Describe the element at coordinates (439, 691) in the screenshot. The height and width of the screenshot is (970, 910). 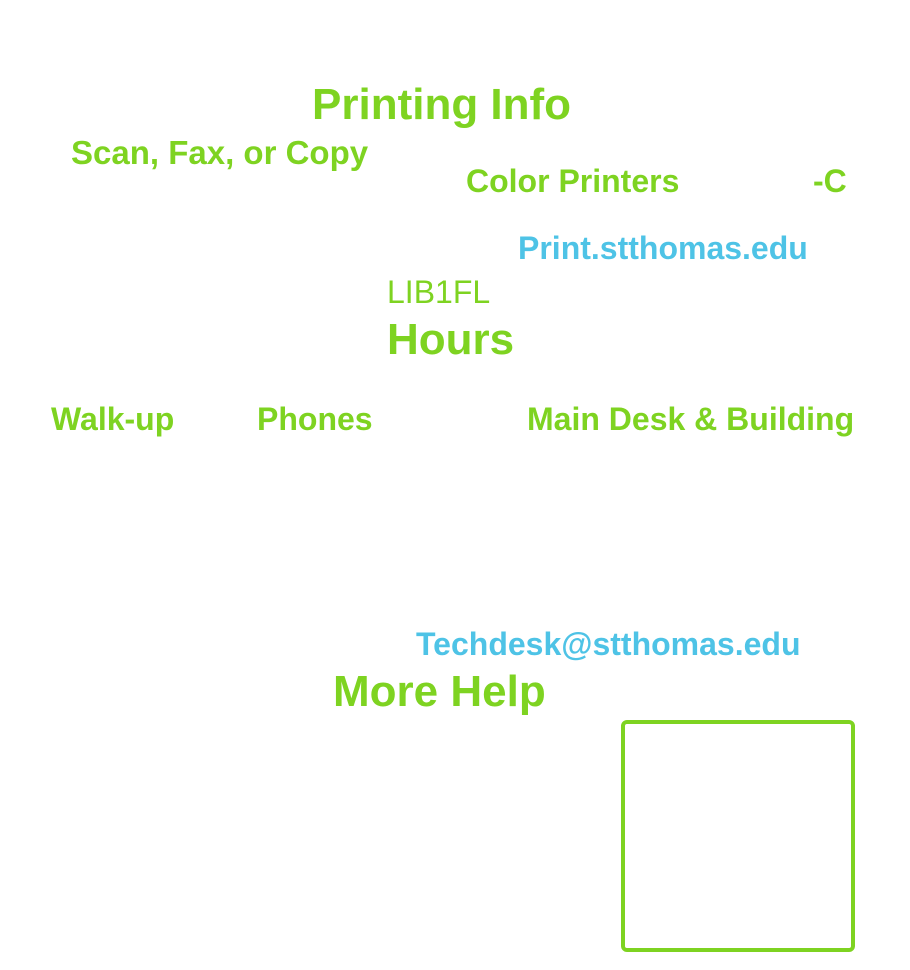
I see `more-help-heading: More Help` at that location.